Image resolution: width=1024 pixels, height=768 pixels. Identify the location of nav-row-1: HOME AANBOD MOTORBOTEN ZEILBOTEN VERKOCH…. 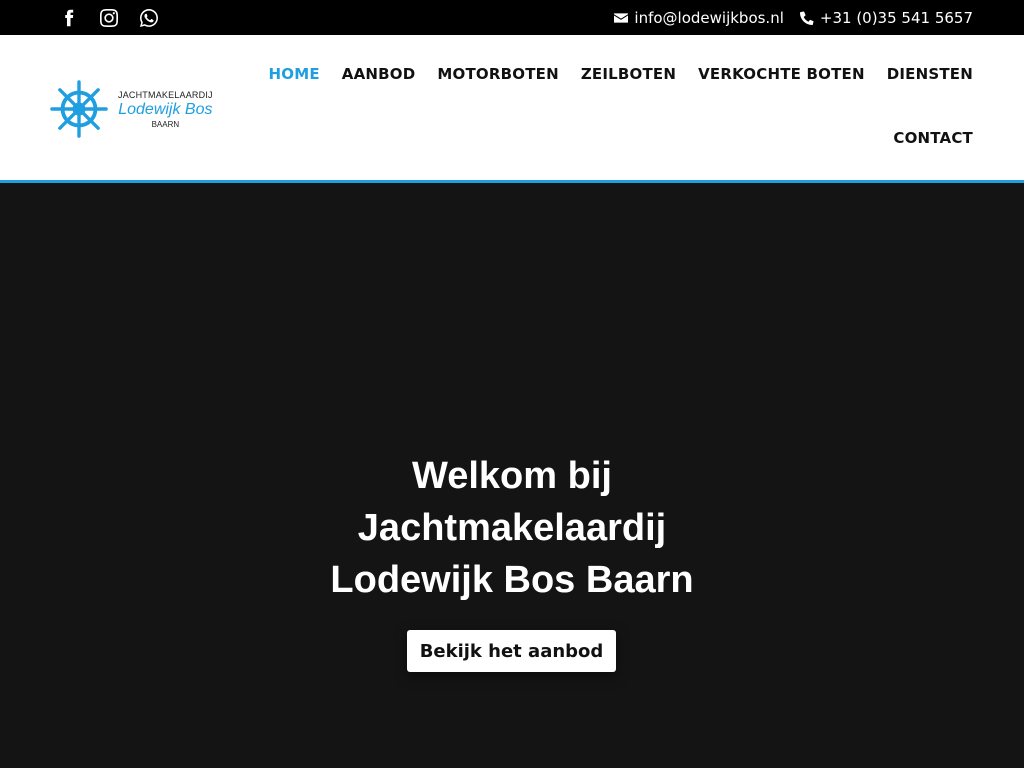
(621, 74).